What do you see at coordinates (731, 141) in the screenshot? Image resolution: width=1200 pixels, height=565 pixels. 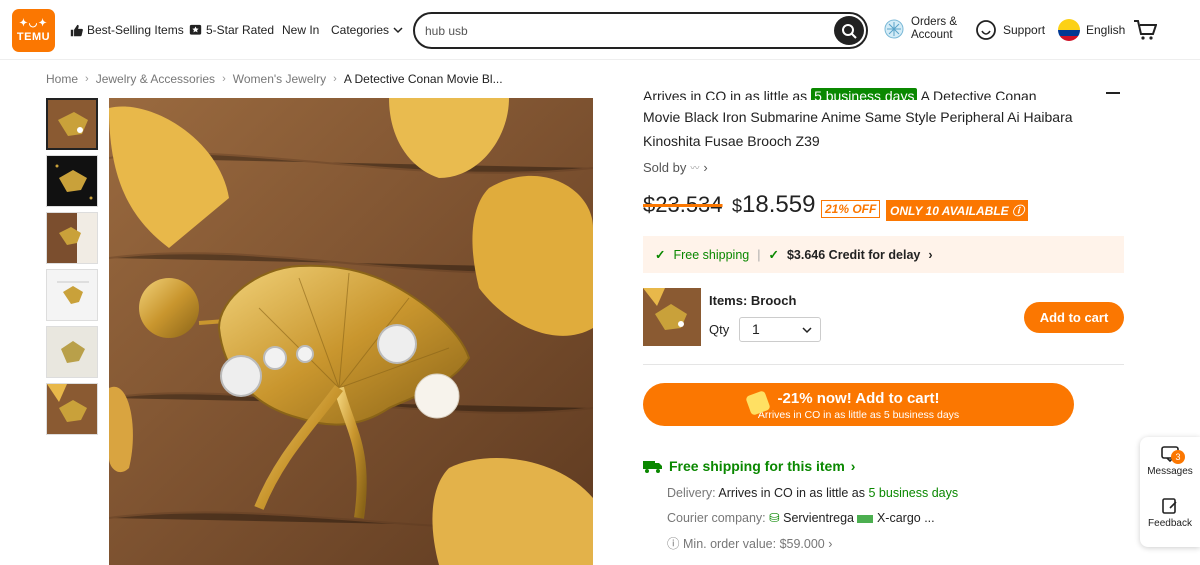 I see `product-title-line3: Kinoshita Fusae Brooch Z39` at bounding box center [731, 141].